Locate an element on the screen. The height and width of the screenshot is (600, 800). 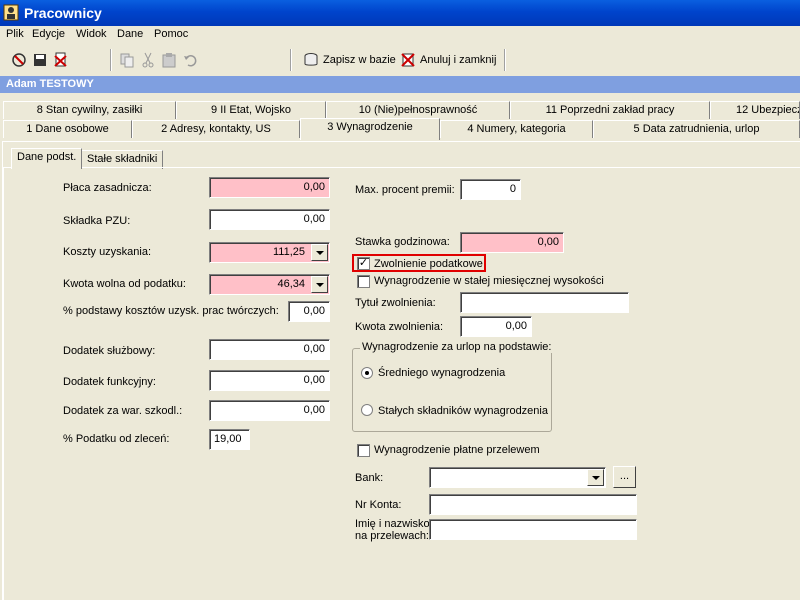
dodatek-funkcyjny-label: Dodatek funkcyjny: is located at coordinates (109, 382).